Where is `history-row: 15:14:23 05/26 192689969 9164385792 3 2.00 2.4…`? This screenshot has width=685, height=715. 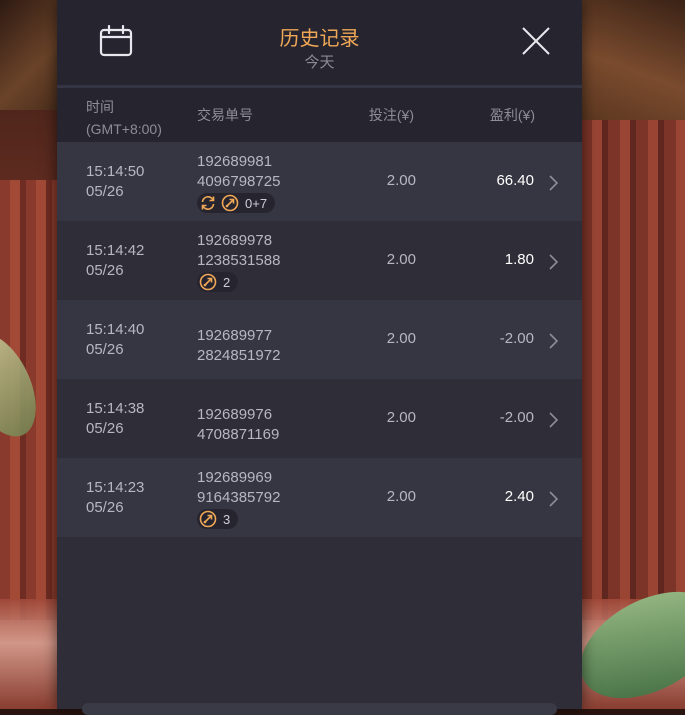 history-row: 15:14:23 05/26 192689969 9164385792 3 2.00 2.4… is located at coordinates (319, 497).